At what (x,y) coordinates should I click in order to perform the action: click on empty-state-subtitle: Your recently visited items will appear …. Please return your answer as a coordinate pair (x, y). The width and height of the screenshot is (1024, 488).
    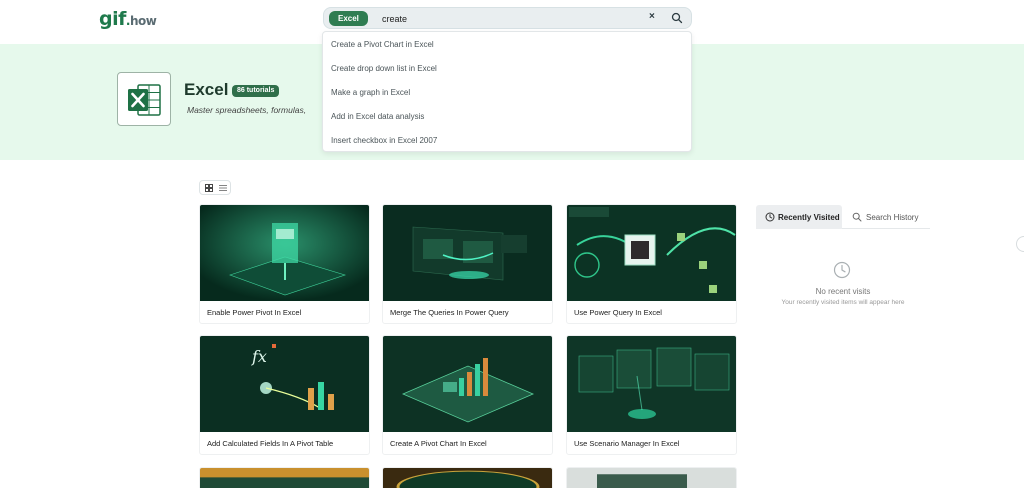
    Looking at the image, I should click on (843, 302).